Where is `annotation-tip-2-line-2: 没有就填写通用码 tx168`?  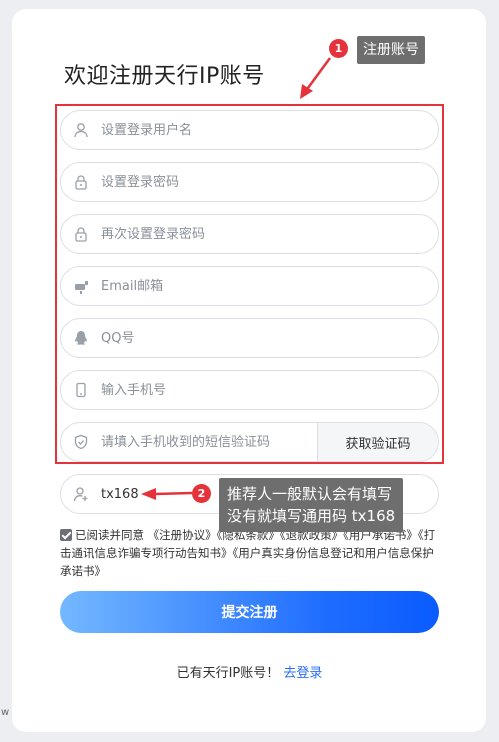
annotation-tip-2-line-2: 没有就填写通用码 tx168 is located at coordinates (311, 516).